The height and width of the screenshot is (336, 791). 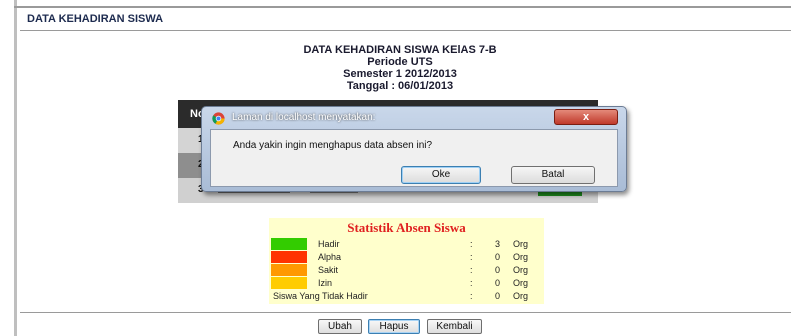 What do you see at coordinates (340, 326) in the screenshot?
I see `edit-button: Ubah` at bounding box center [340, 326].